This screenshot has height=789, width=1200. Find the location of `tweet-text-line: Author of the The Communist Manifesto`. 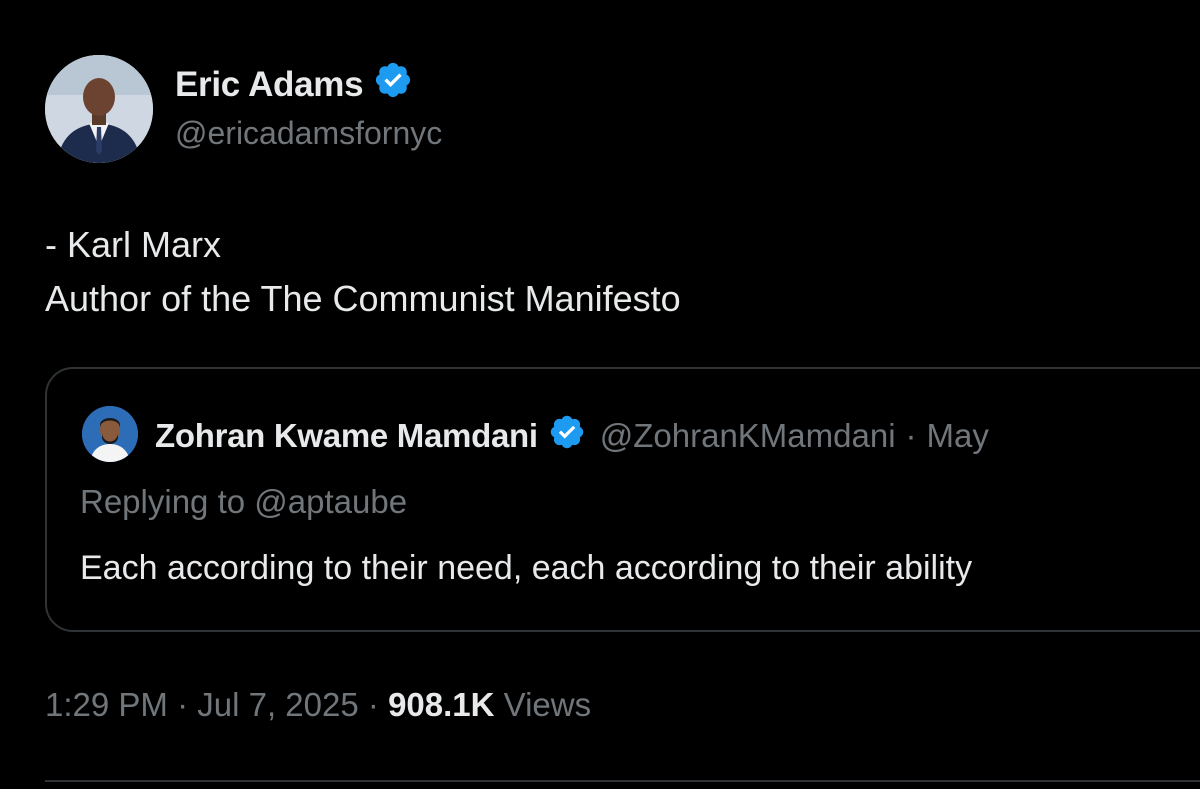

tweet-text-line: Author of the The Communist Manifesto is located at coordinates (363, 298).